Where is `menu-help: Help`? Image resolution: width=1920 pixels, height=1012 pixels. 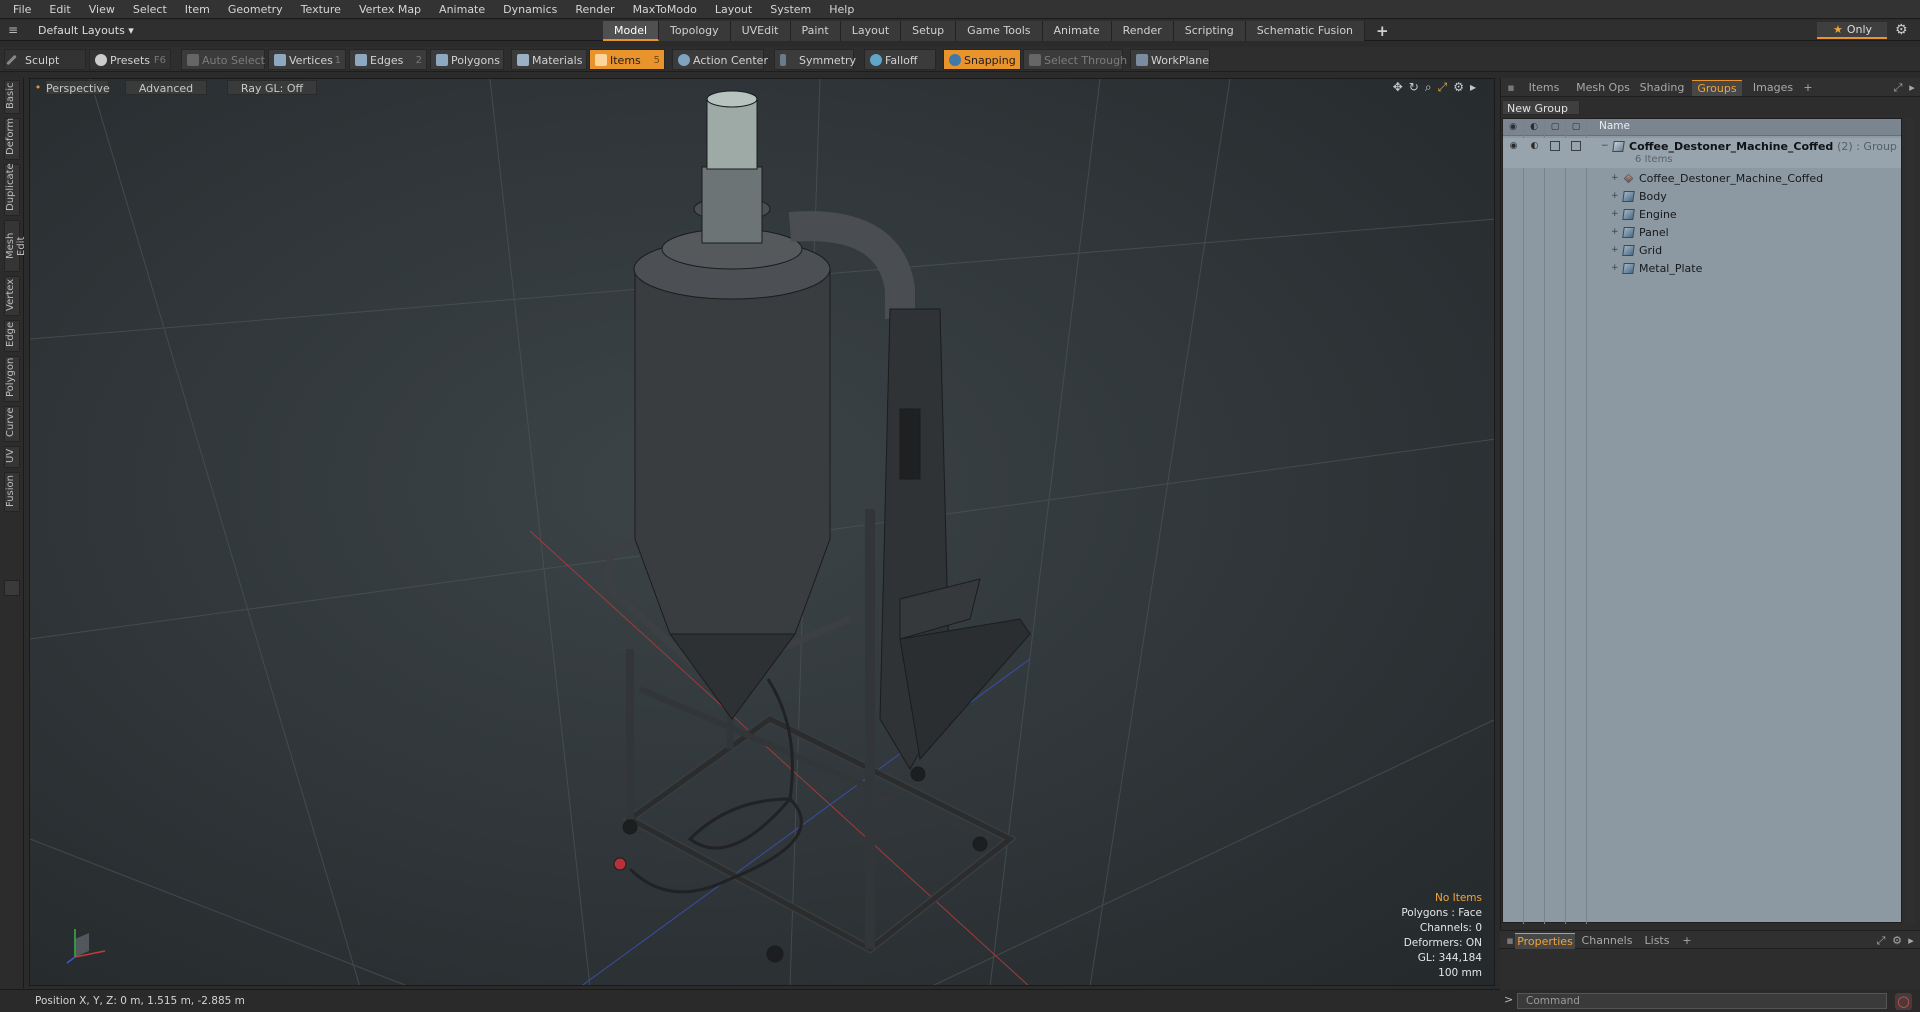
menu-help: Help is located at coordinates (841, 9).